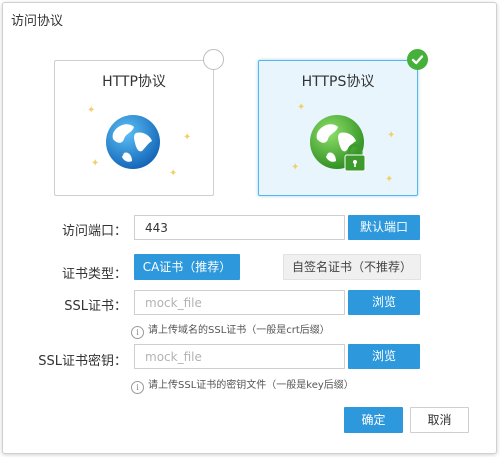  What do you see at coordinates (384, 302) in the screenshot?
I see `ssl-cert-browse-button: 浏览` at bounding box center [384, 302].